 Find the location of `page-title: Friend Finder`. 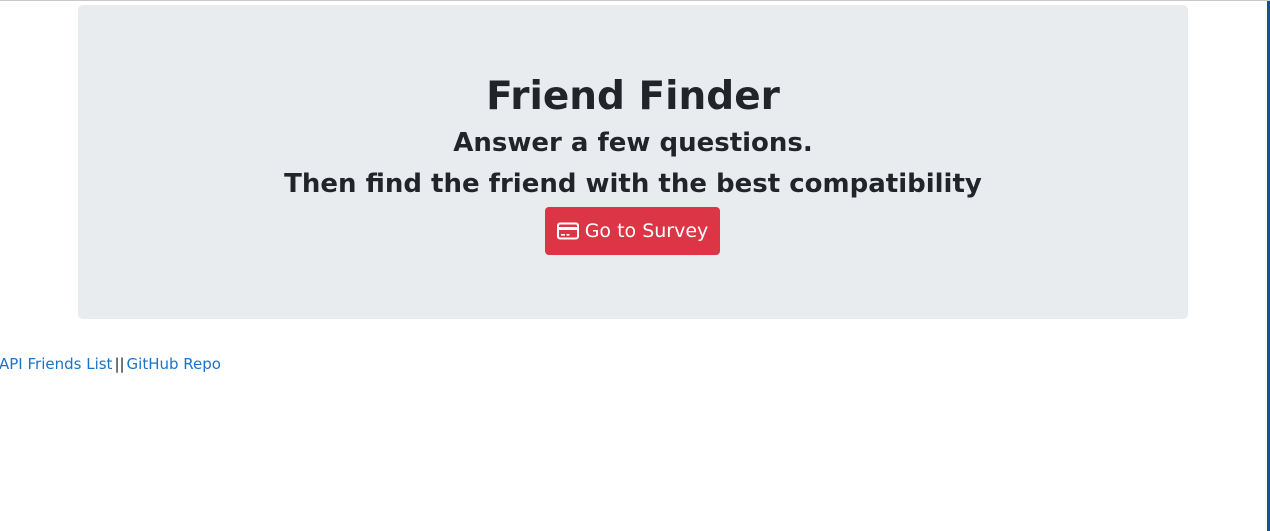

page-title: Friend Finder is located at coordinates (633, 96).